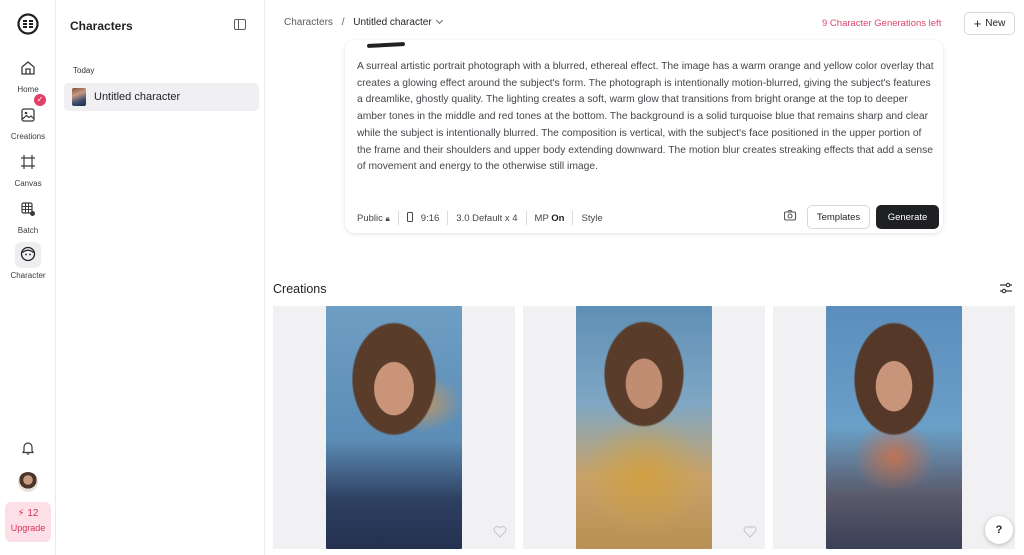 The height and width of the screenshot is (555, 1024). Describe the element at coordinates (33, 513) in the screenshot. I see `upgrade-count: 12` at that location.